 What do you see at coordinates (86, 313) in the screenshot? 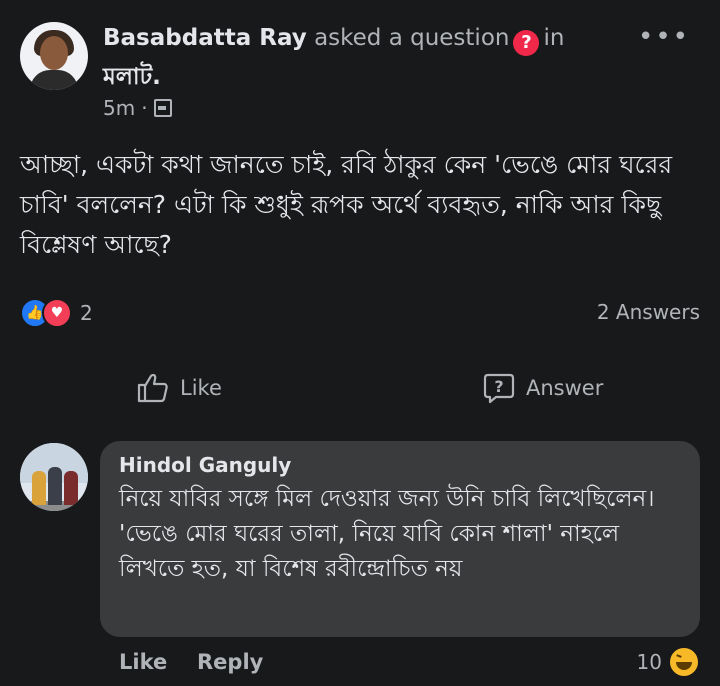
I see `reaction-count: 2` at bounding box center [86, 313].